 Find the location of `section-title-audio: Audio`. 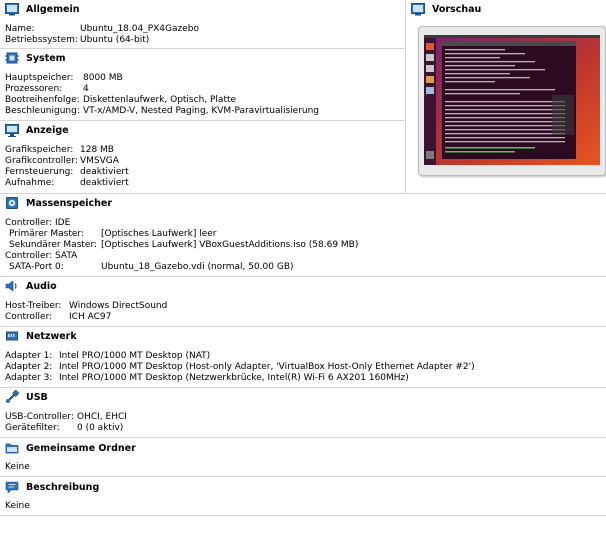

section-title-audio: Audio is located at coordinates (41, 286).